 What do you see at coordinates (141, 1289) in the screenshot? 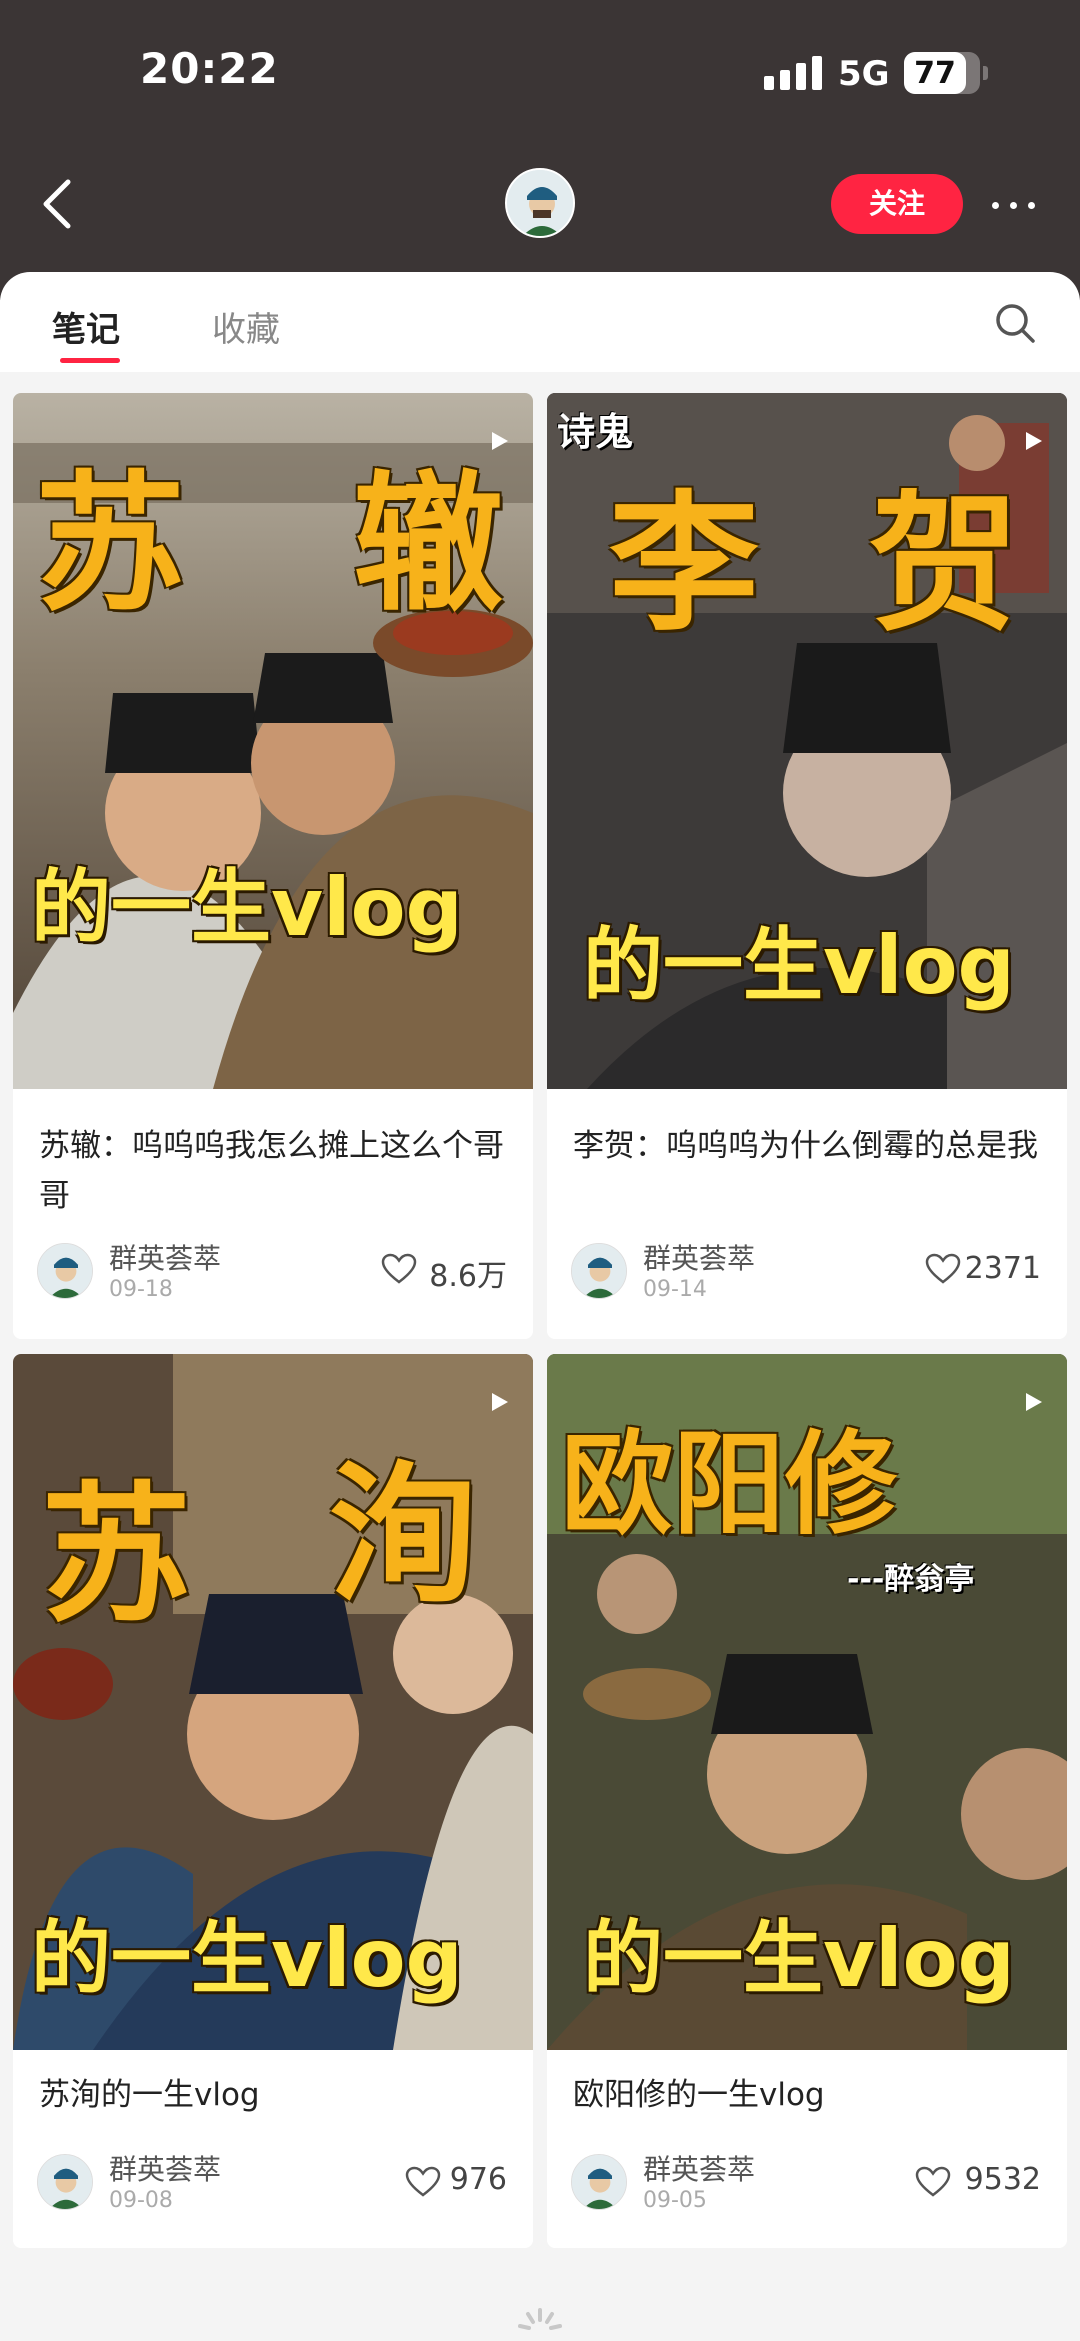
I see `note-date: 09-18` at bounding box center [141, 1289].